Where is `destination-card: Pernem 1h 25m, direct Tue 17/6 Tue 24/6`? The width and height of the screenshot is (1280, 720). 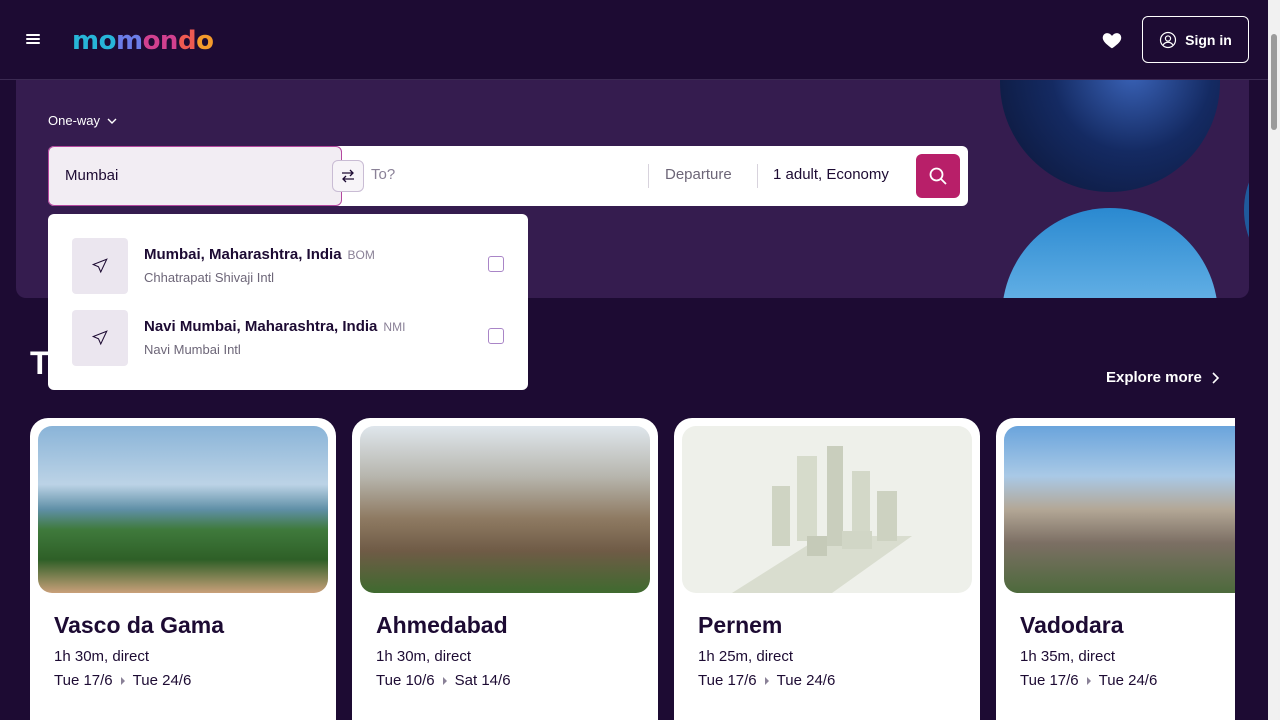
destination-card: Pernem 1h 25m, direct Tue 17/6 Tue 24/6 is located at coordinates (827, 569).